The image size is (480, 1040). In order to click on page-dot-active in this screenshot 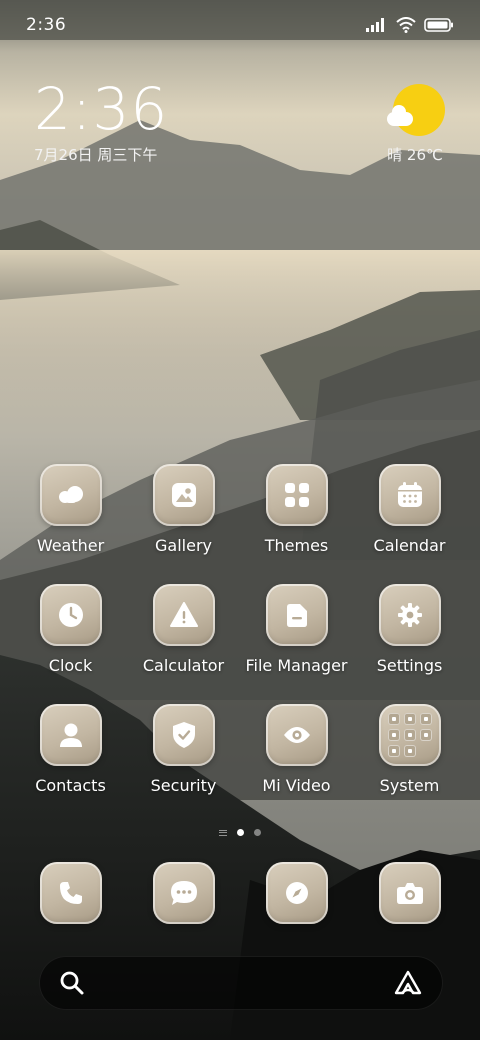, I will do `click(240, 832)`.